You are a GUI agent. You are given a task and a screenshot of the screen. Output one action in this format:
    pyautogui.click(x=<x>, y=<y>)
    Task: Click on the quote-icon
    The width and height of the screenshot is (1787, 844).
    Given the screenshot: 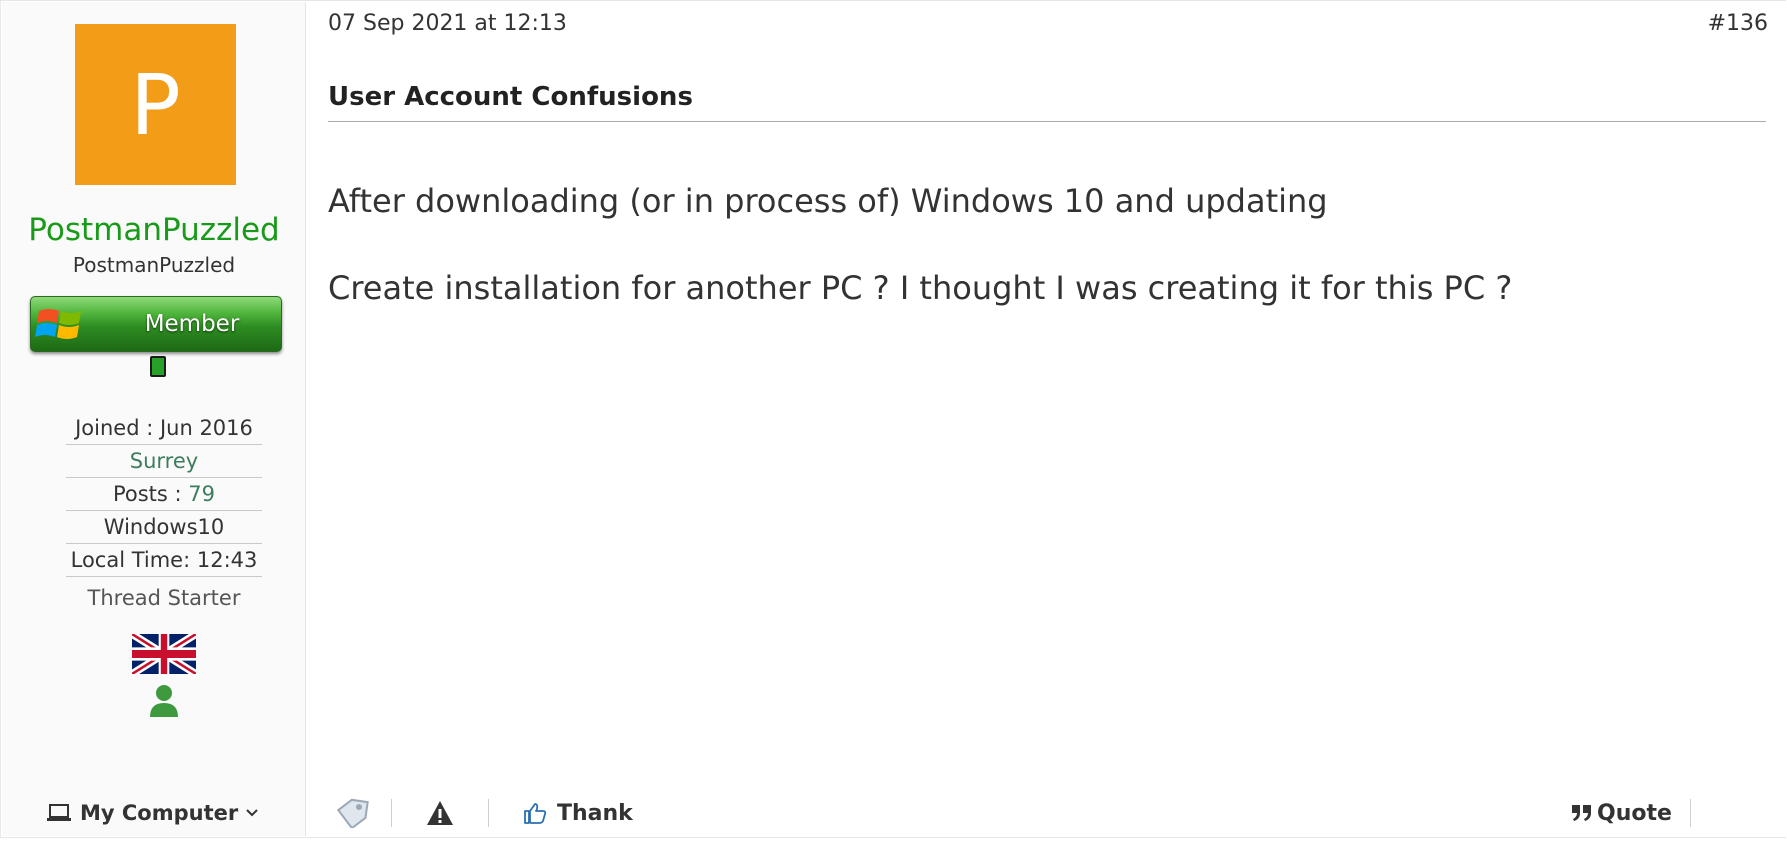 What is the action you would take?
    pyautogui.click(x=1581, y=813)
    